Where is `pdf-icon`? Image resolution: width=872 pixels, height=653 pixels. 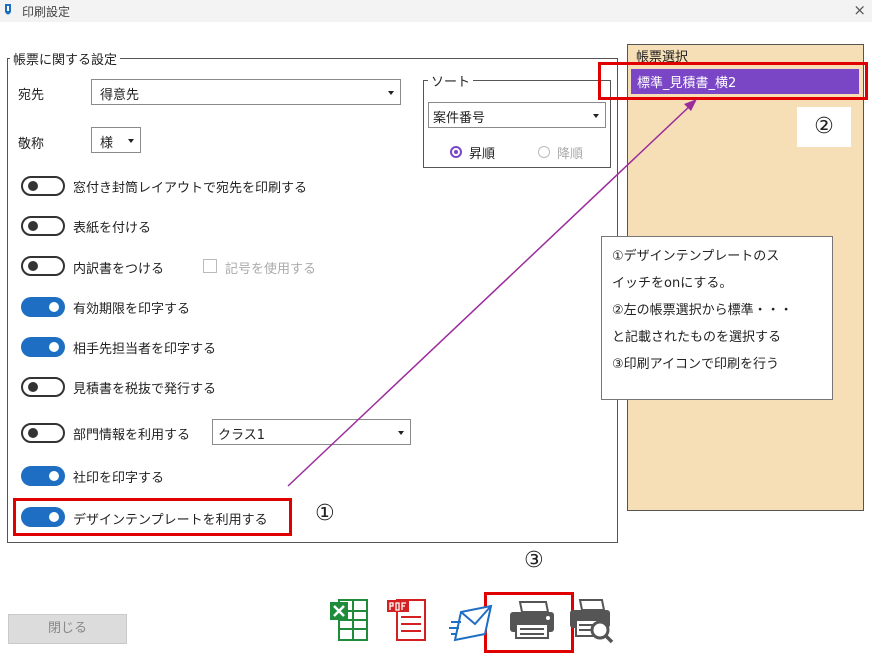 pdf-icon is located at coordinates (409, 620).